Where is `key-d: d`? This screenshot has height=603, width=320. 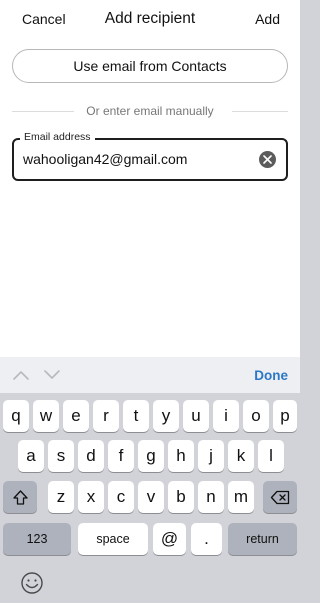 key-d: d is located at coordinates (91, 456).